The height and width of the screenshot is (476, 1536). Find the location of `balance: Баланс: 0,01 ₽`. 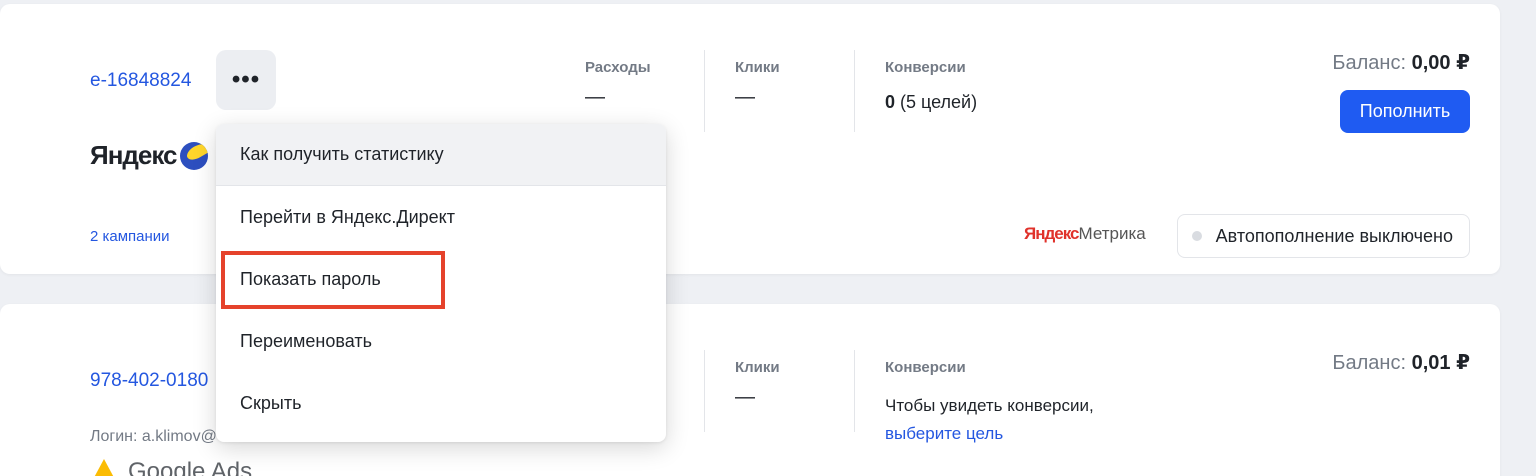

balance: Баланс: 0,01 ₽ is located at coordinates (1401, 362).